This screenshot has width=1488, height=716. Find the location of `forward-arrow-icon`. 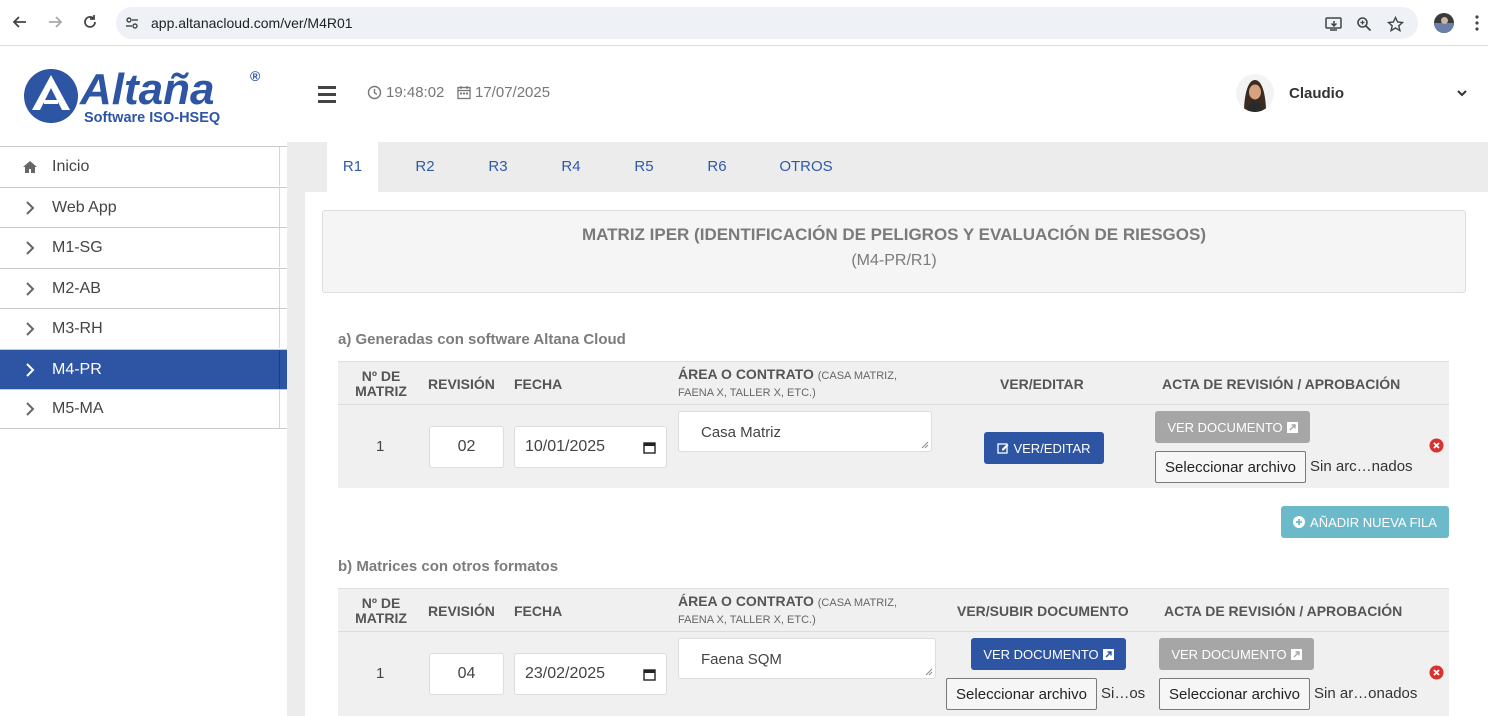

forward-arrow-icon is located at coordinates (55, 22).